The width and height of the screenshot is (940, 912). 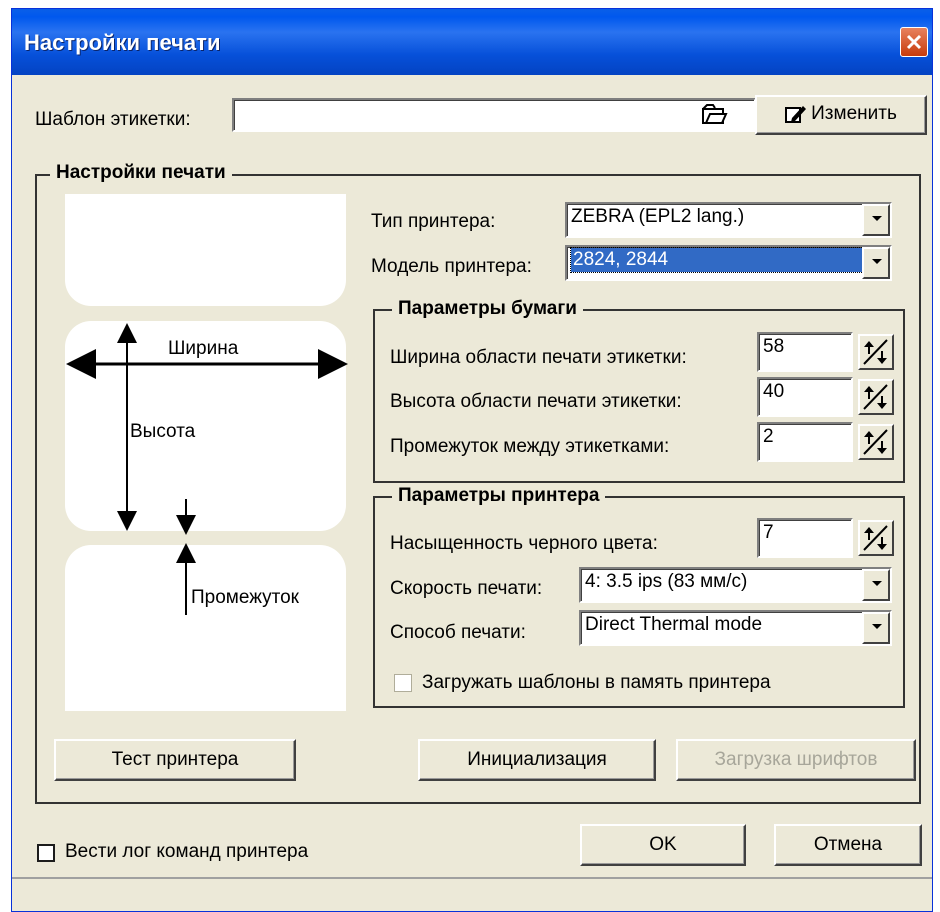 I want to click on printer-type-select: ZEBRA (EPL2 lang.), so click(x=728, y=220).